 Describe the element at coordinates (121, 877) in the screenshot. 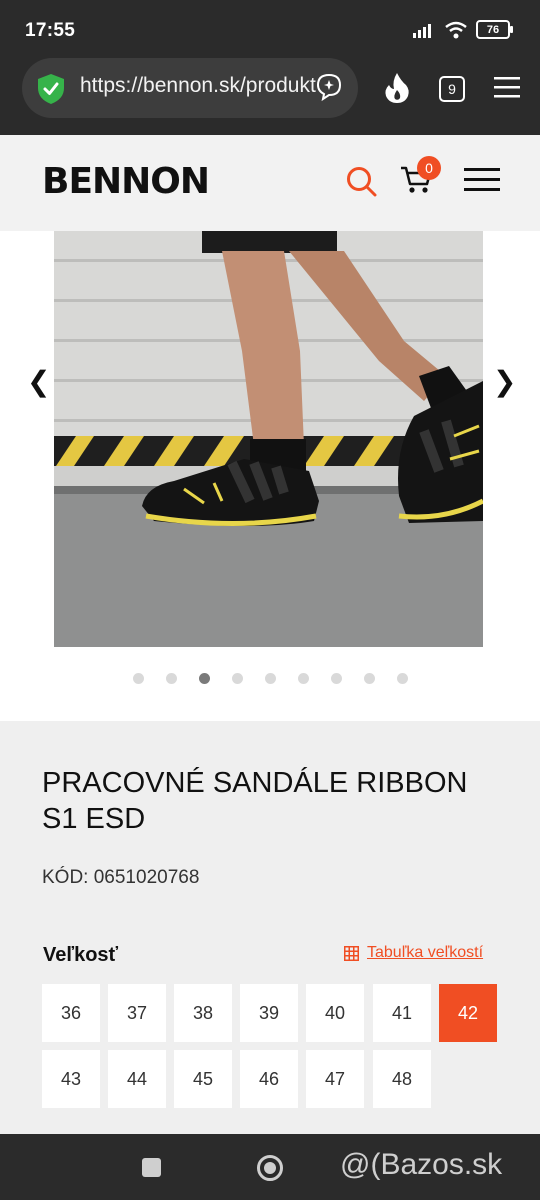

I see `product-code: KÓD: 0651020768` at that location.